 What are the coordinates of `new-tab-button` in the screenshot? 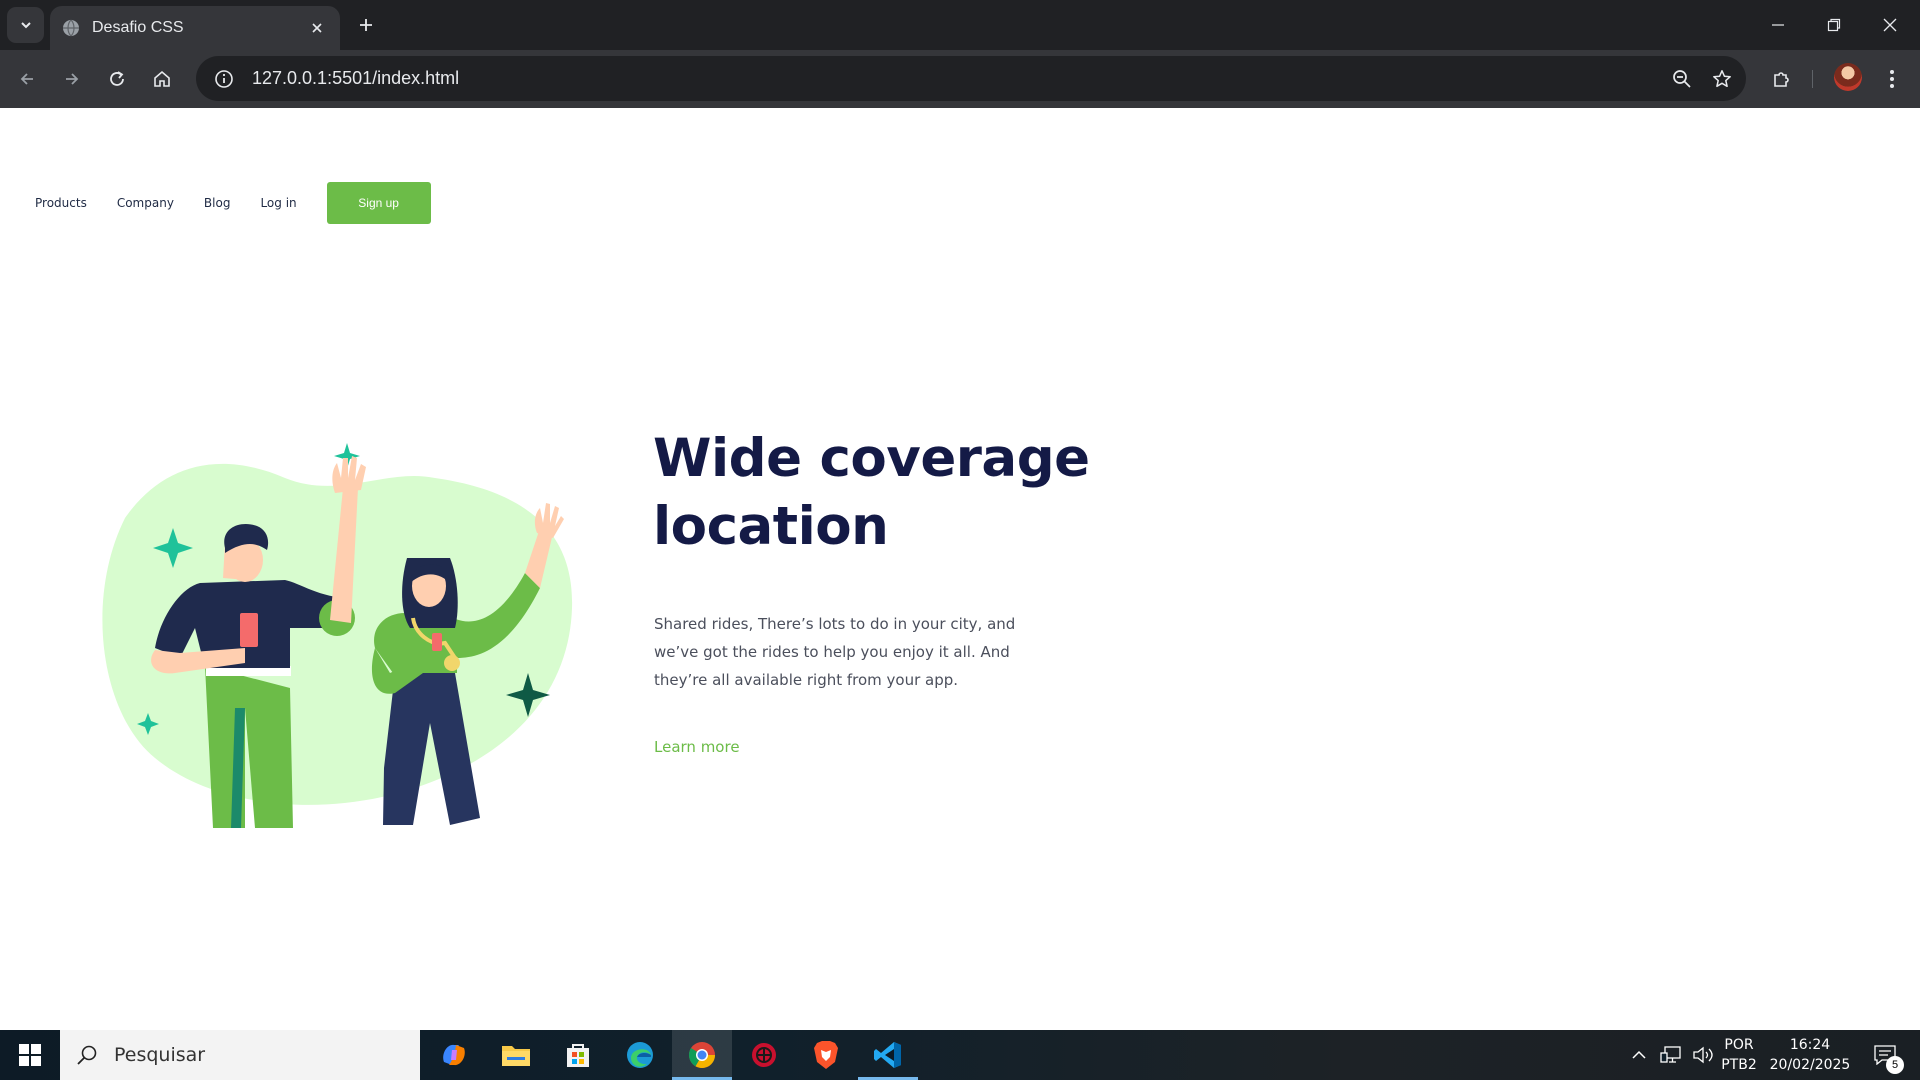 It's located at (366, 25).